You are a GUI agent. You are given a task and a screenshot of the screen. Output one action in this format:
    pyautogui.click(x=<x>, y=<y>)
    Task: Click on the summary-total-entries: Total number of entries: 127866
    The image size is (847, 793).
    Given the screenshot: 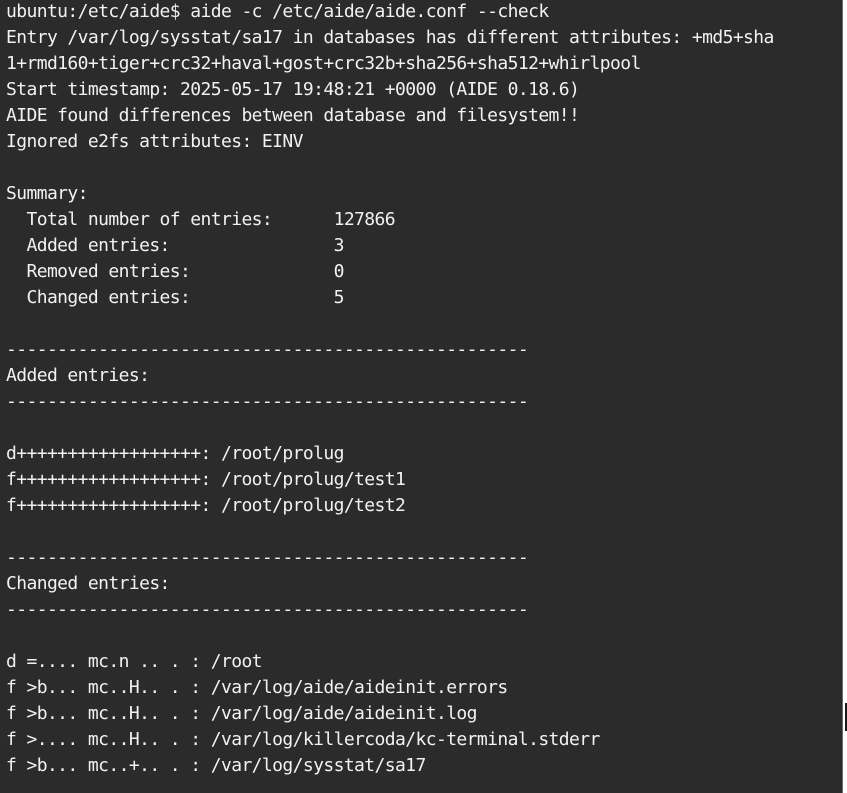 What is the action you would take?
    pyautogui.click(x=201, y=219)
    